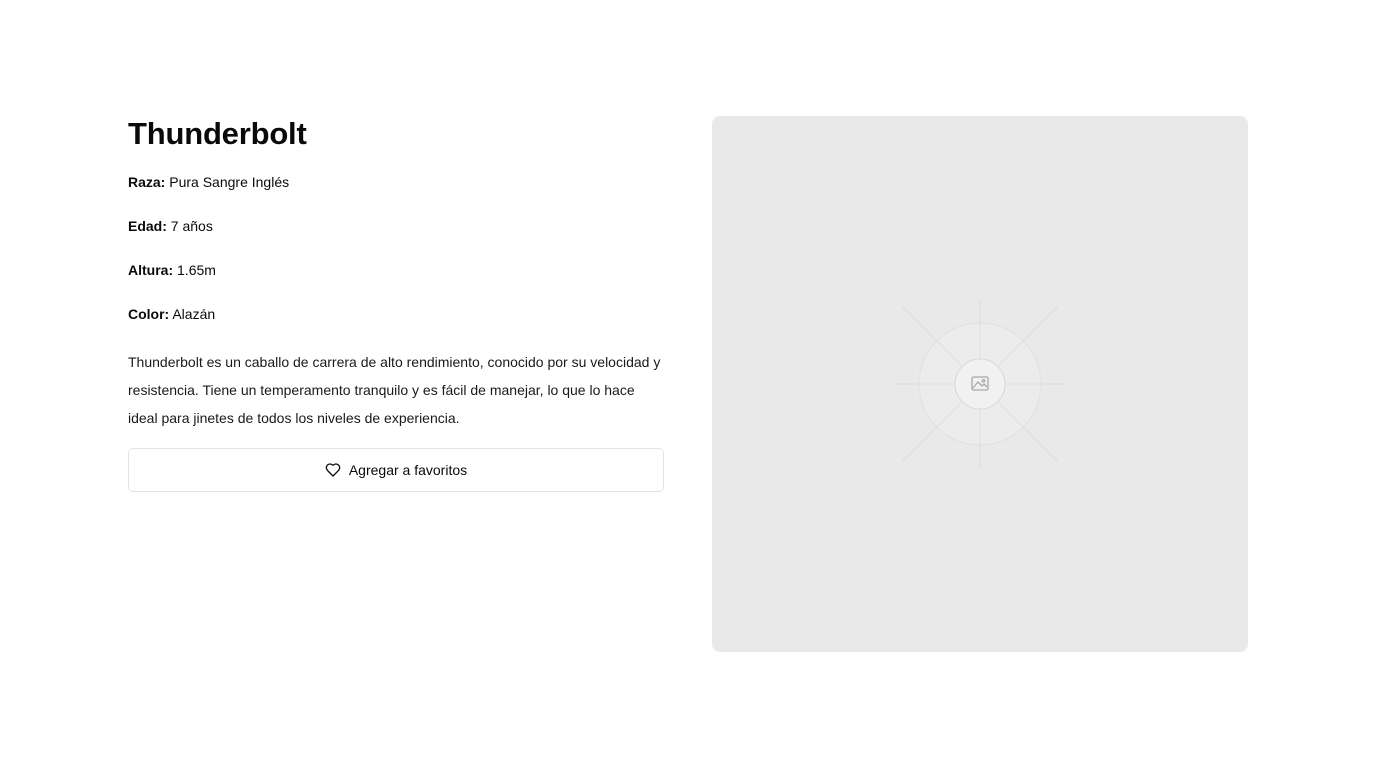 The image size is (1376, 768). Describe the element at coordinates (151, 270) in the screenshot. I see `attribute-height-label: Altura:` at that location.